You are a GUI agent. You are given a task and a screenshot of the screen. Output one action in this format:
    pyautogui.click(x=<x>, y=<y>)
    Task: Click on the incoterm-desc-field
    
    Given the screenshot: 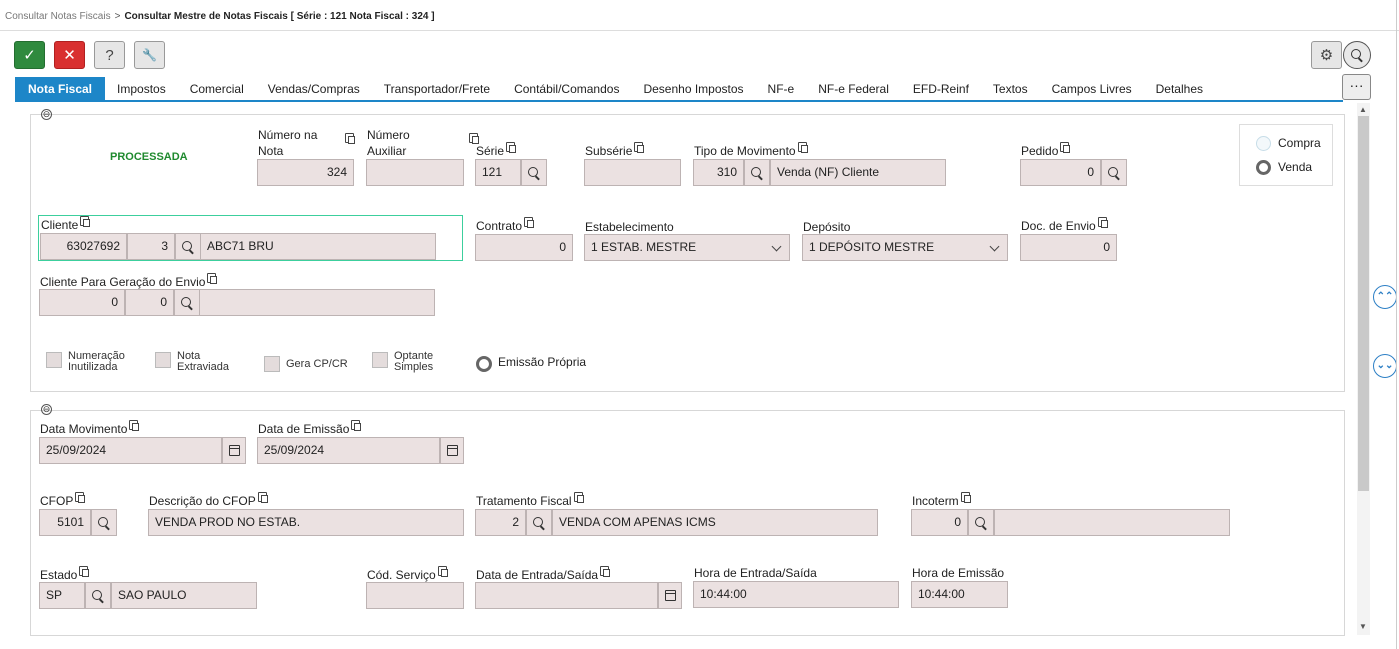 What is the action you would take?
    pyautogui.click(x=1112, y=522)
    